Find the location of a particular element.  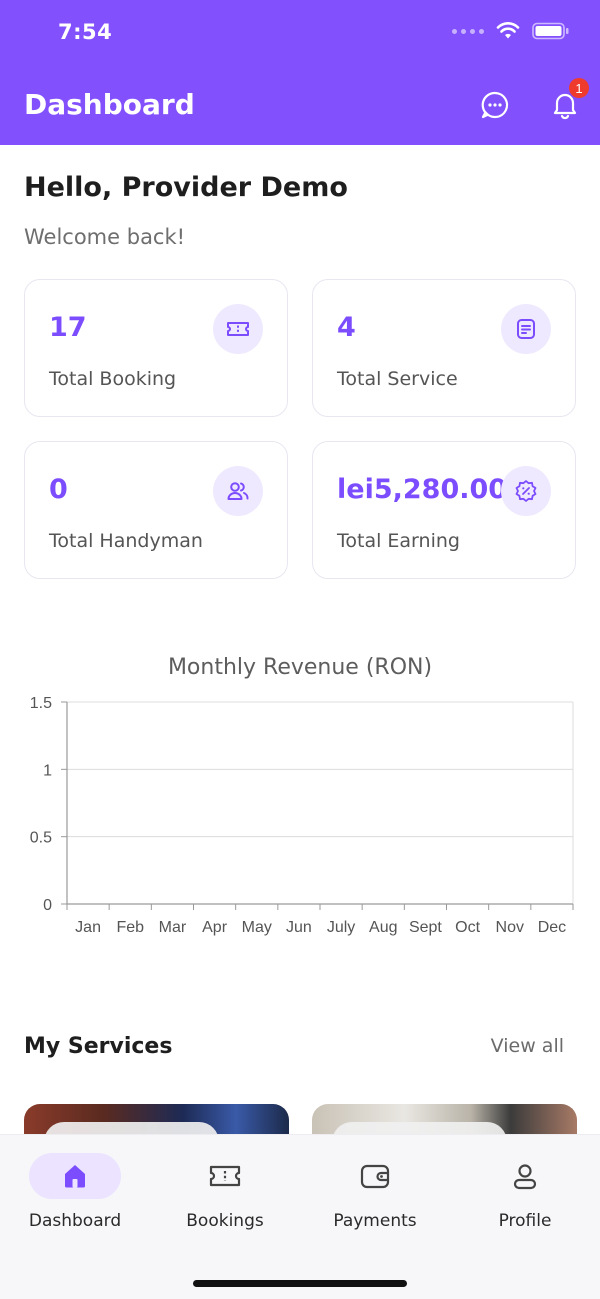

stat-label: Total Earning is located at coordinates (398, 541).